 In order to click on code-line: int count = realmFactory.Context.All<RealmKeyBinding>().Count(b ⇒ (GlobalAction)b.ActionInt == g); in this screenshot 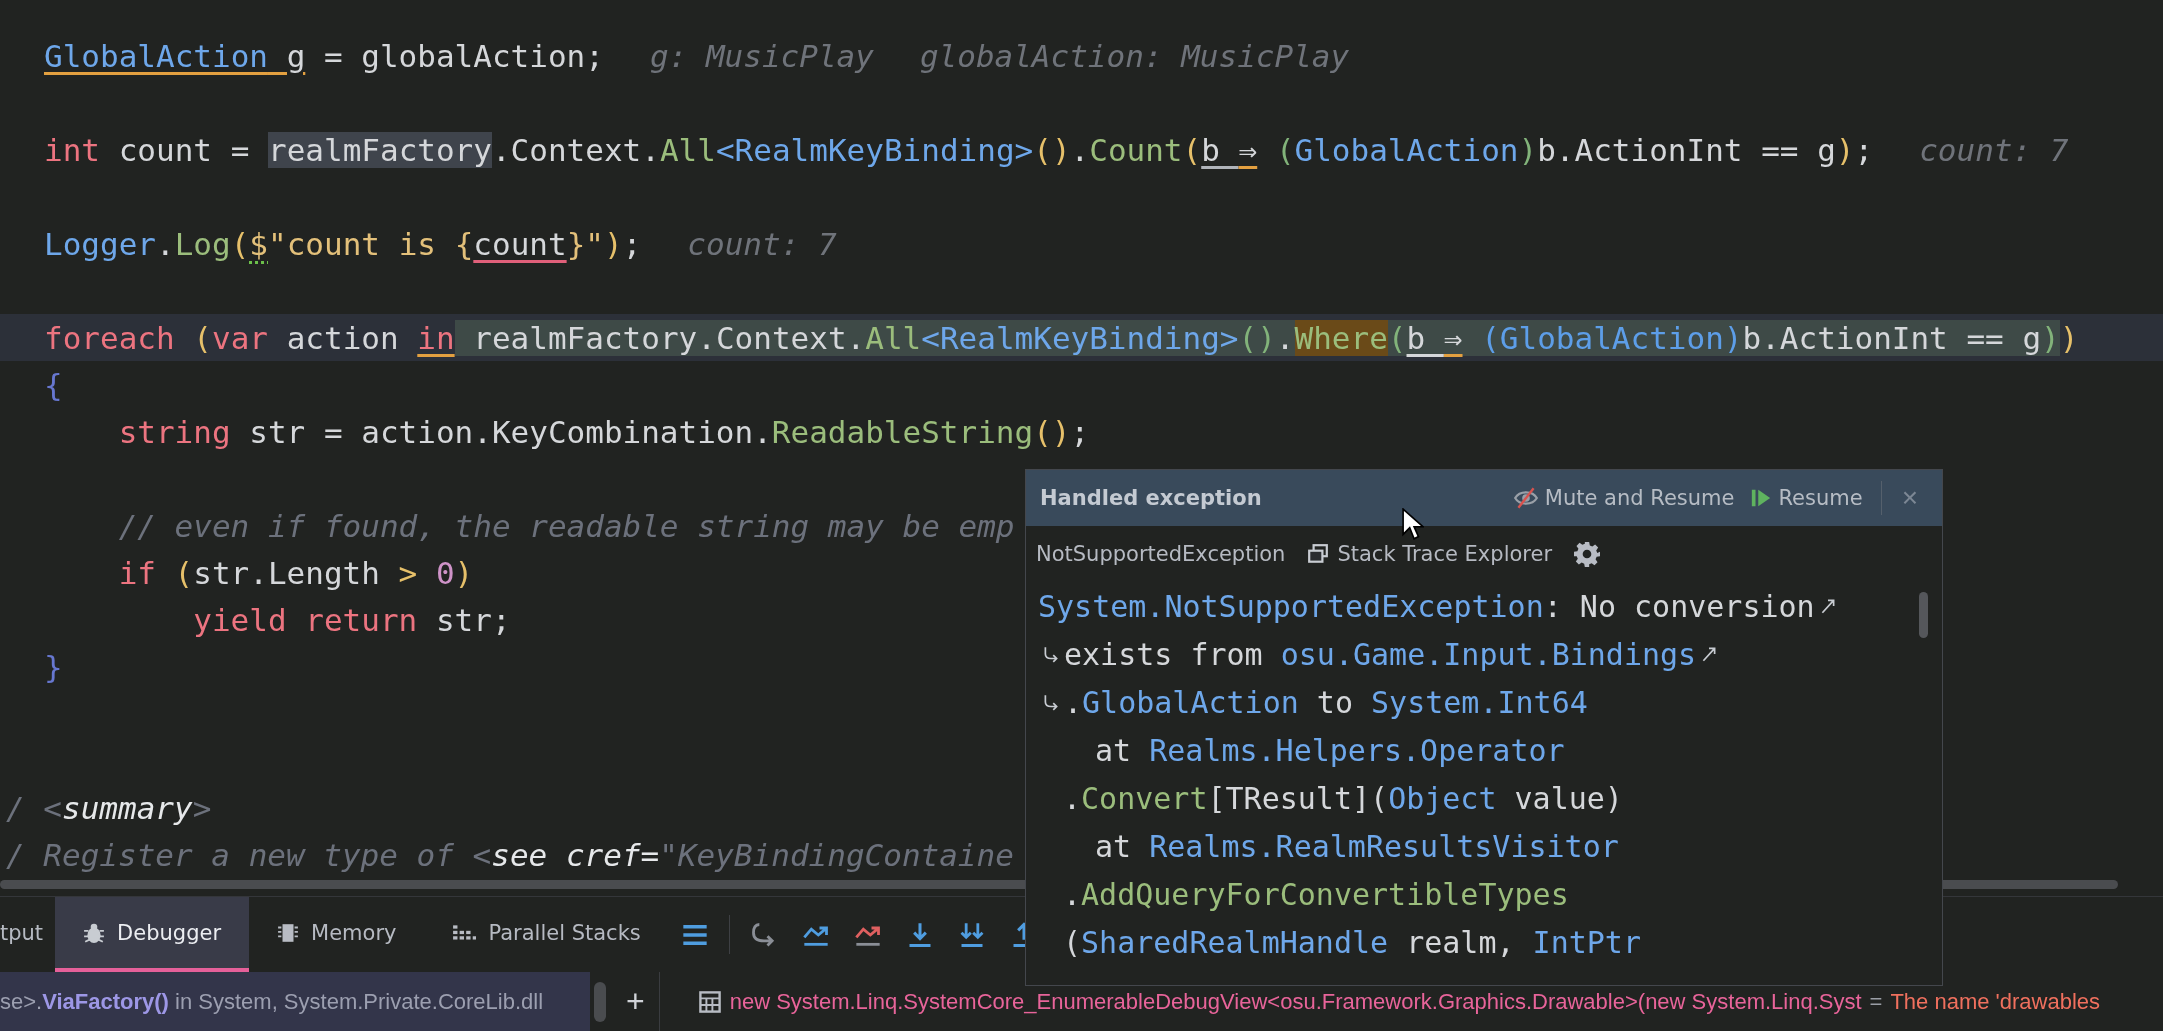, I will do `click(959, 150)`.